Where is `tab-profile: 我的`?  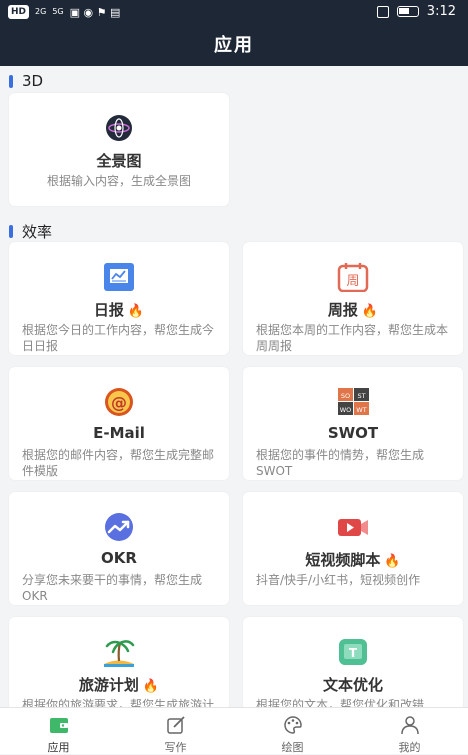
tab-profile: 我的 is located at coordinates (409, 731).